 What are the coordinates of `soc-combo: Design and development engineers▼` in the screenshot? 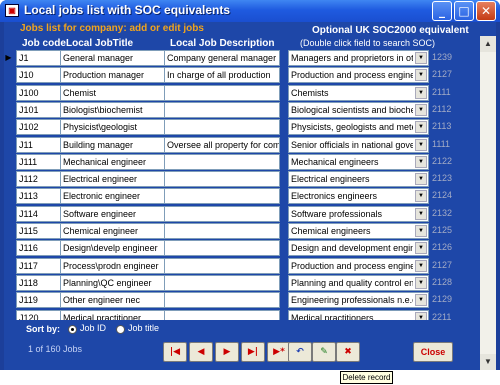 It's located at (358, 248).